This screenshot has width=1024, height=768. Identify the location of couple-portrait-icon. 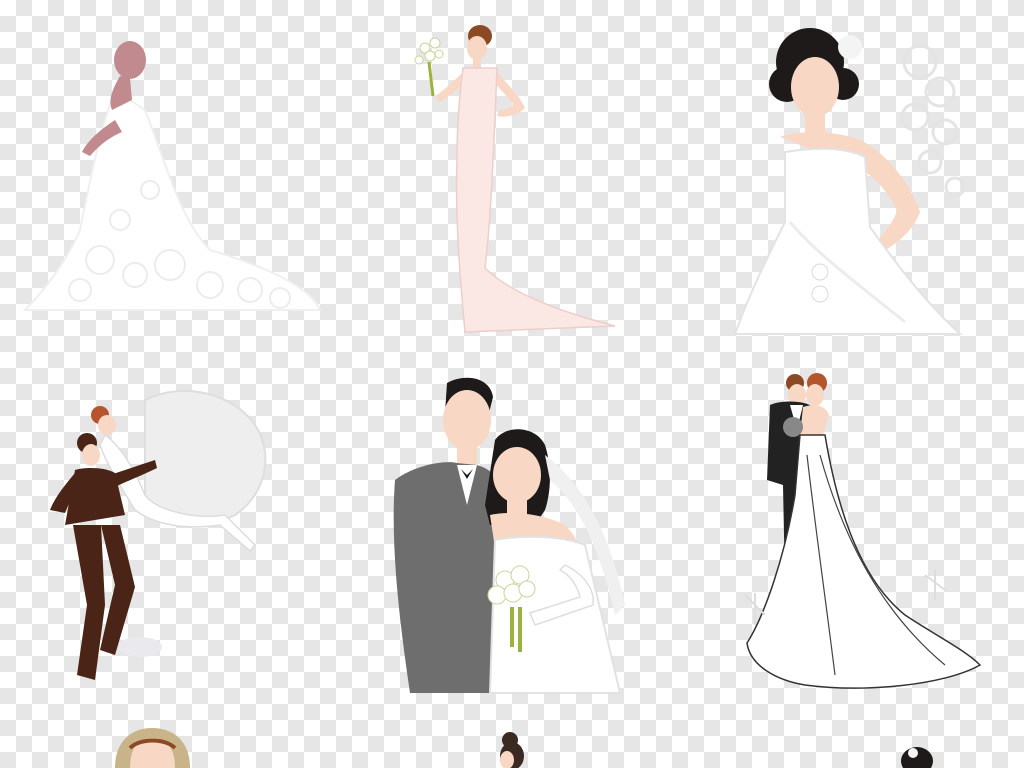
(507, 534).